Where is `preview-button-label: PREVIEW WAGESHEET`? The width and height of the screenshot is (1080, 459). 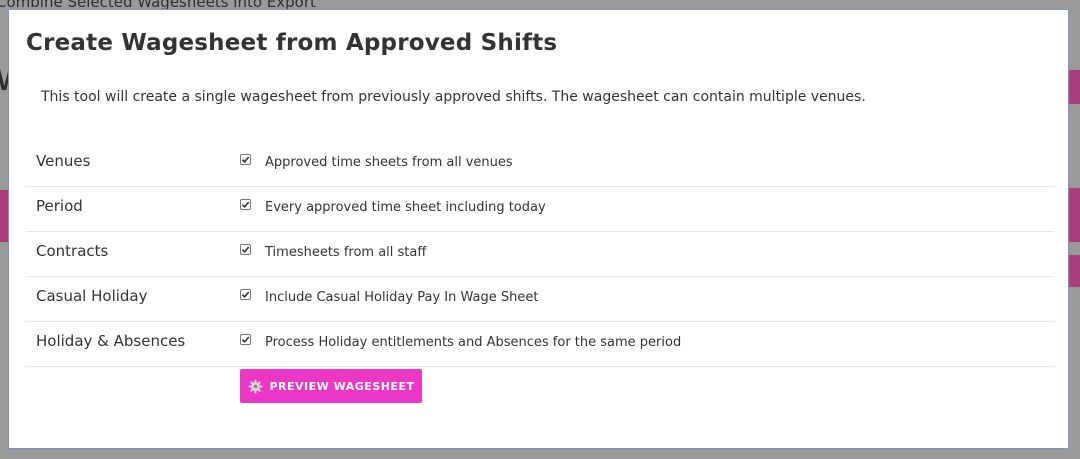
preview-button-label: PREVIEW WAGESHEET is located at coordinates (342, 386).